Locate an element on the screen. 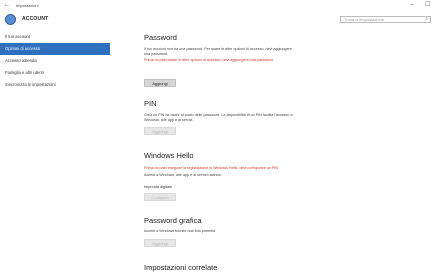 Image resolution: width=441 pixels, height=279 pixels. maximize-button: ☐ is located at coordinates (427, 5).